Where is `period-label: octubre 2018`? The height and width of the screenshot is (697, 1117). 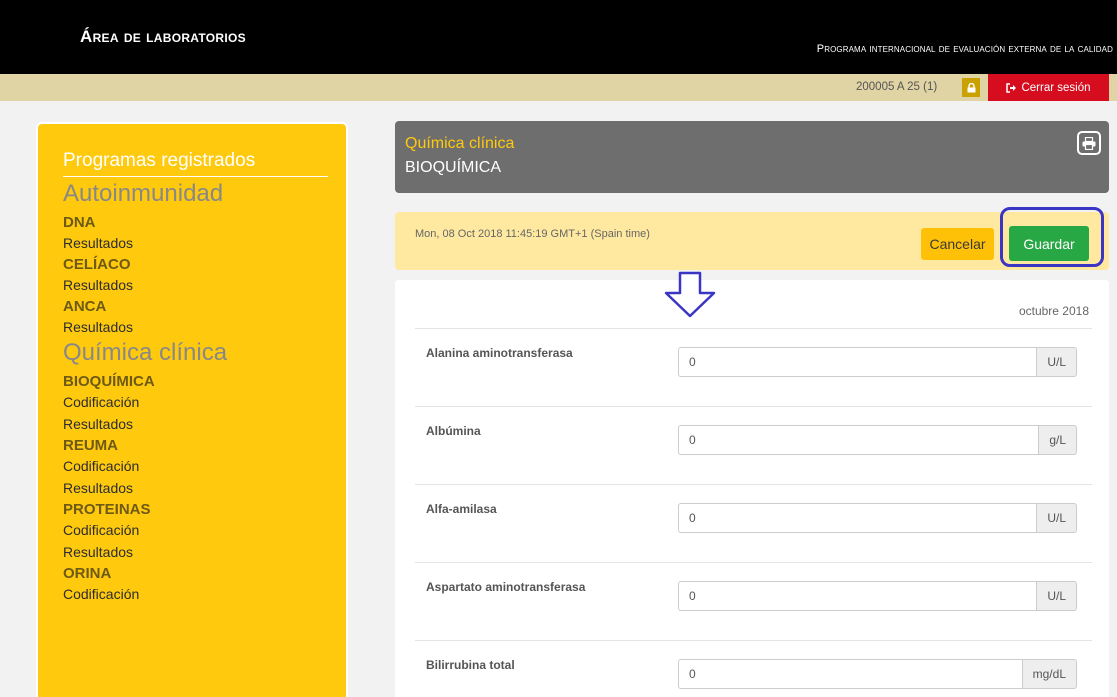 period-label: octubre 2018 is located at coordinates (1053, 311).